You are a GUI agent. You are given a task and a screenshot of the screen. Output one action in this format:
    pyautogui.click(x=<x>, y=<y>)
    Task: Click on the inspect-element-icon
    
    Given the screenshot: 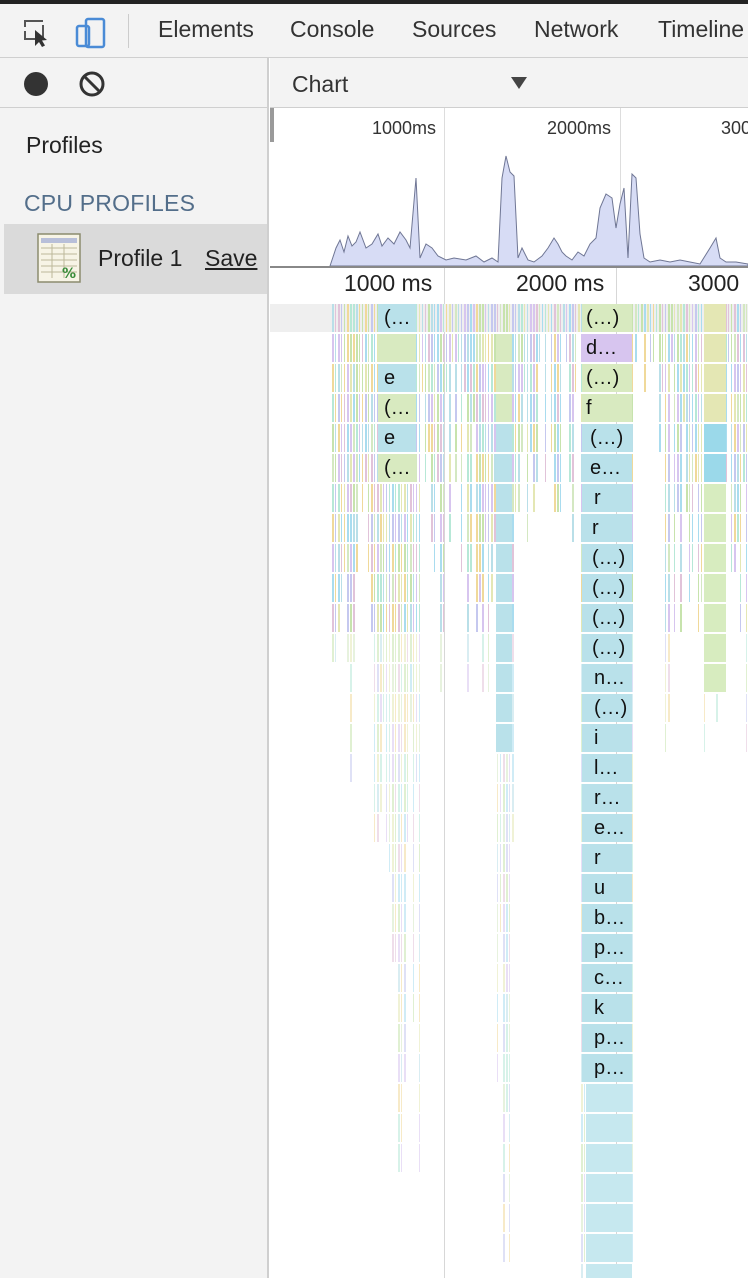 What is the action you would take?
    pyautogui.click(x=37, y=33)
    